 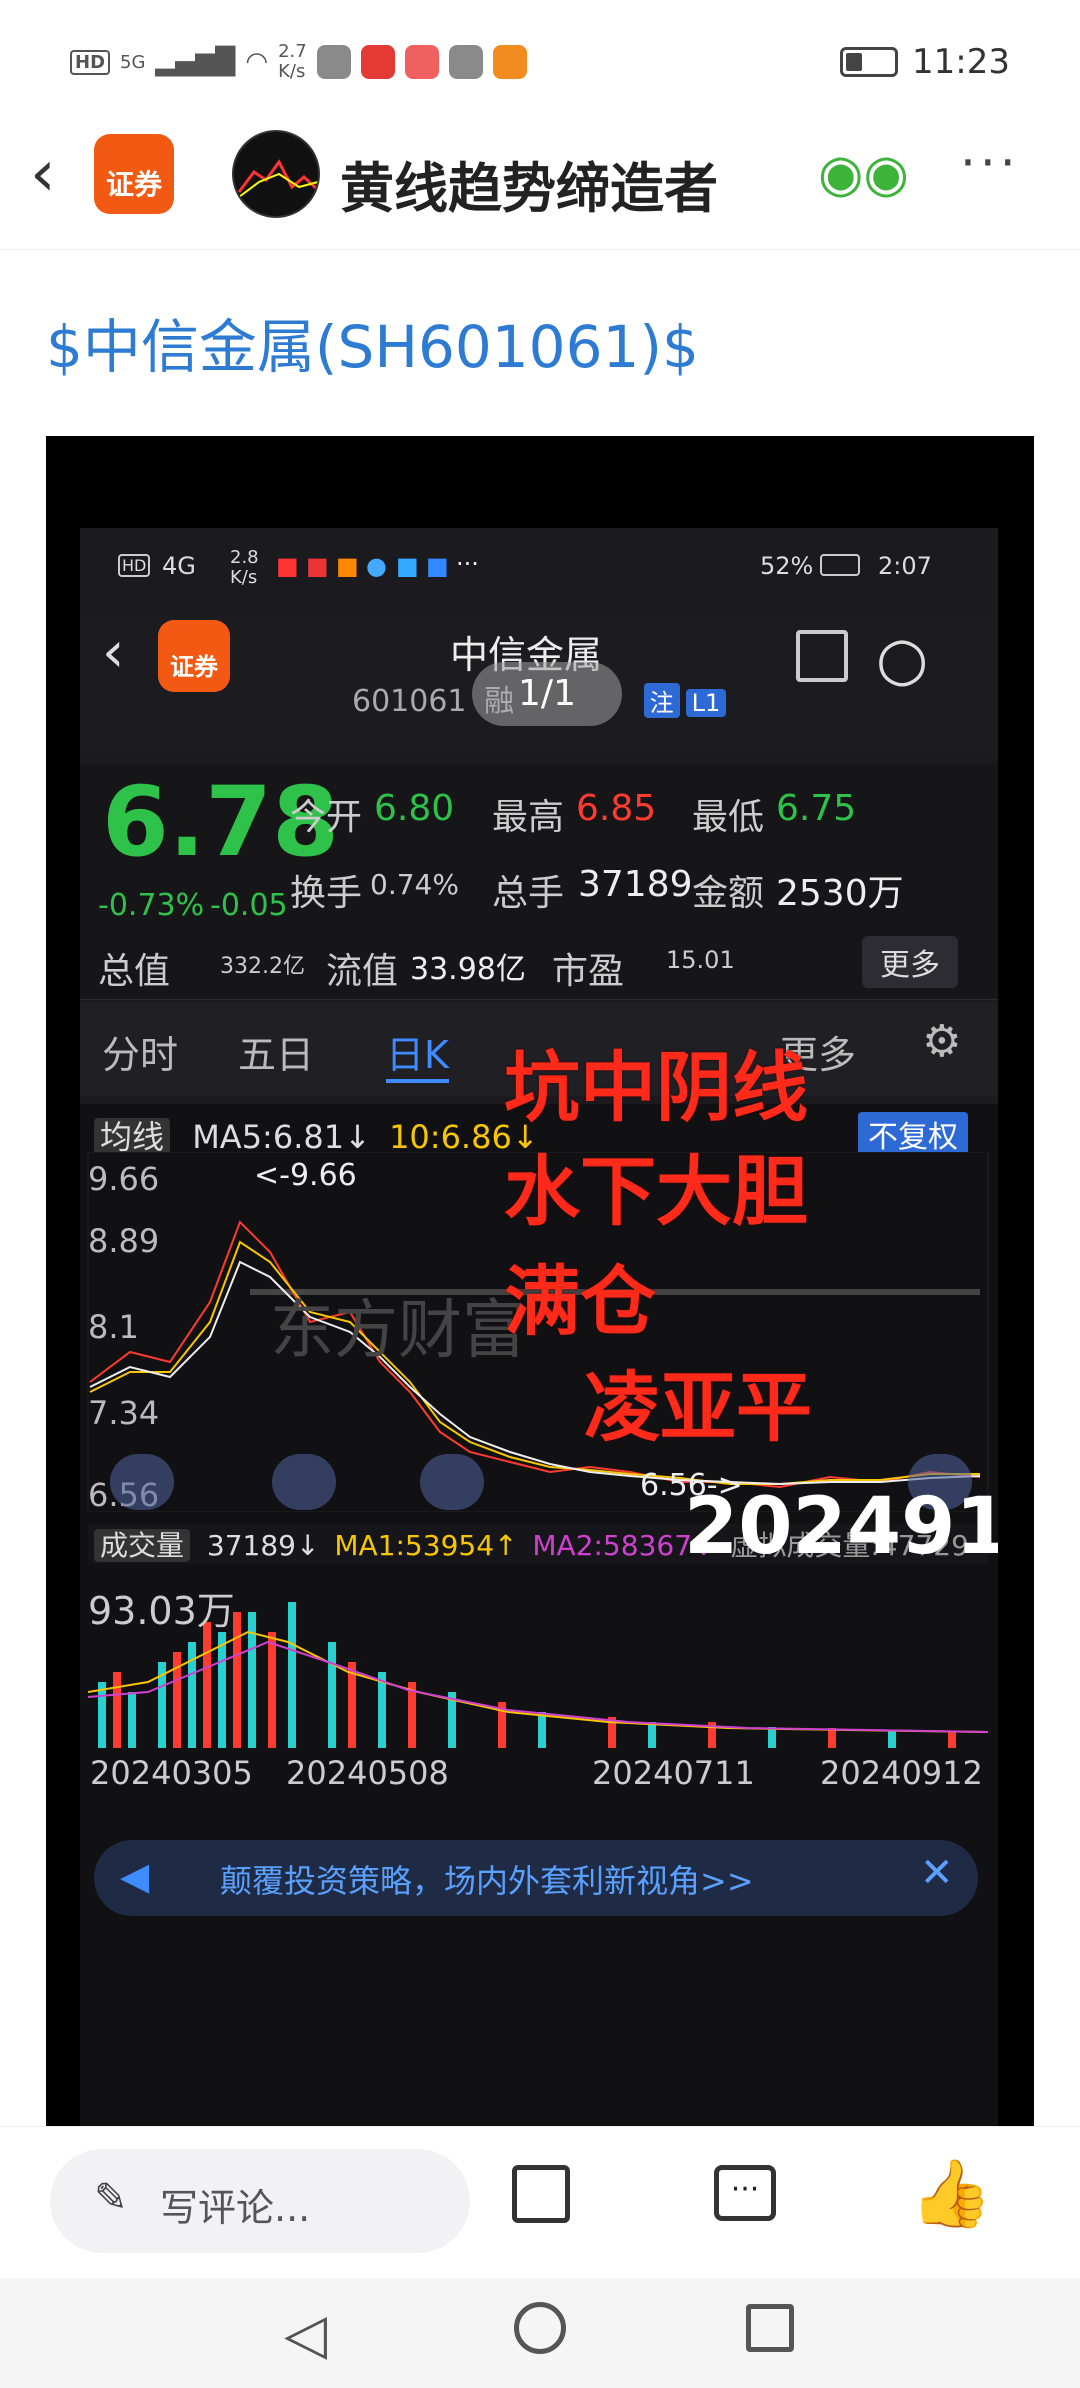 I want to click on nav-bar: ◁, so click(x=540, y=2333).